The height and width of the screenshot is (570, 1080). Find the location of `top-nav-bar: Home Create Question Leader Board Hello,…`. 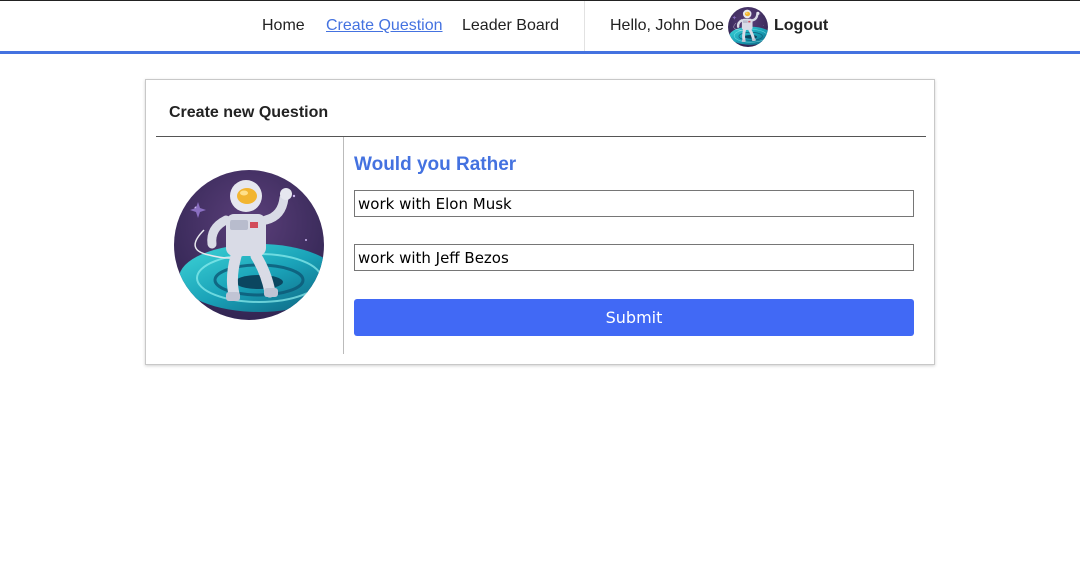

top-nav-bar: Home Create Question Leader Board Hello,… is located at coordinates (540, 27).